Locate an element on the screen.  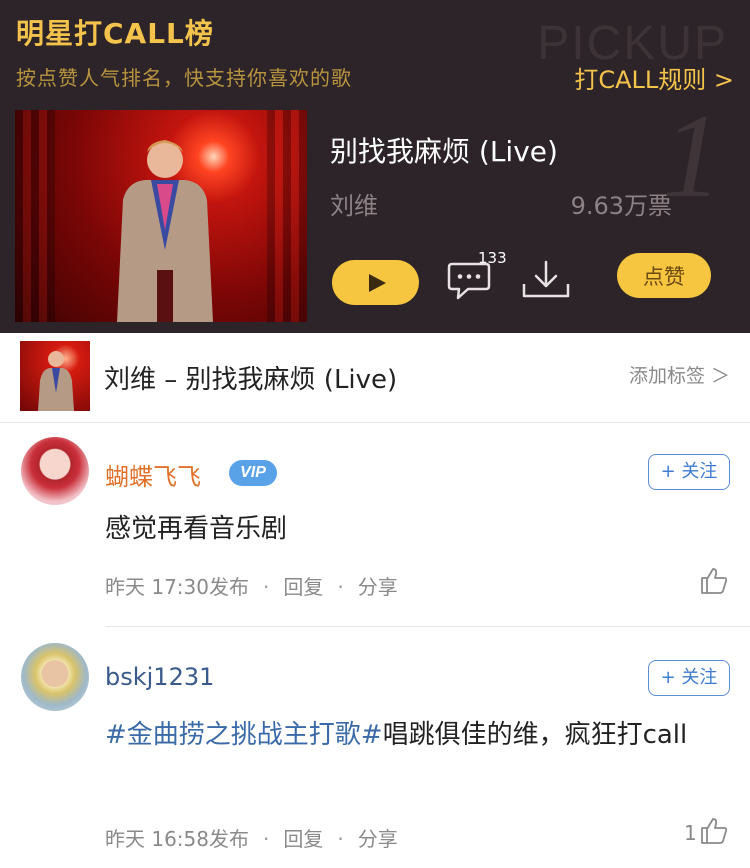
singer-thumbnail-figure is located at coordinates (56, 381).